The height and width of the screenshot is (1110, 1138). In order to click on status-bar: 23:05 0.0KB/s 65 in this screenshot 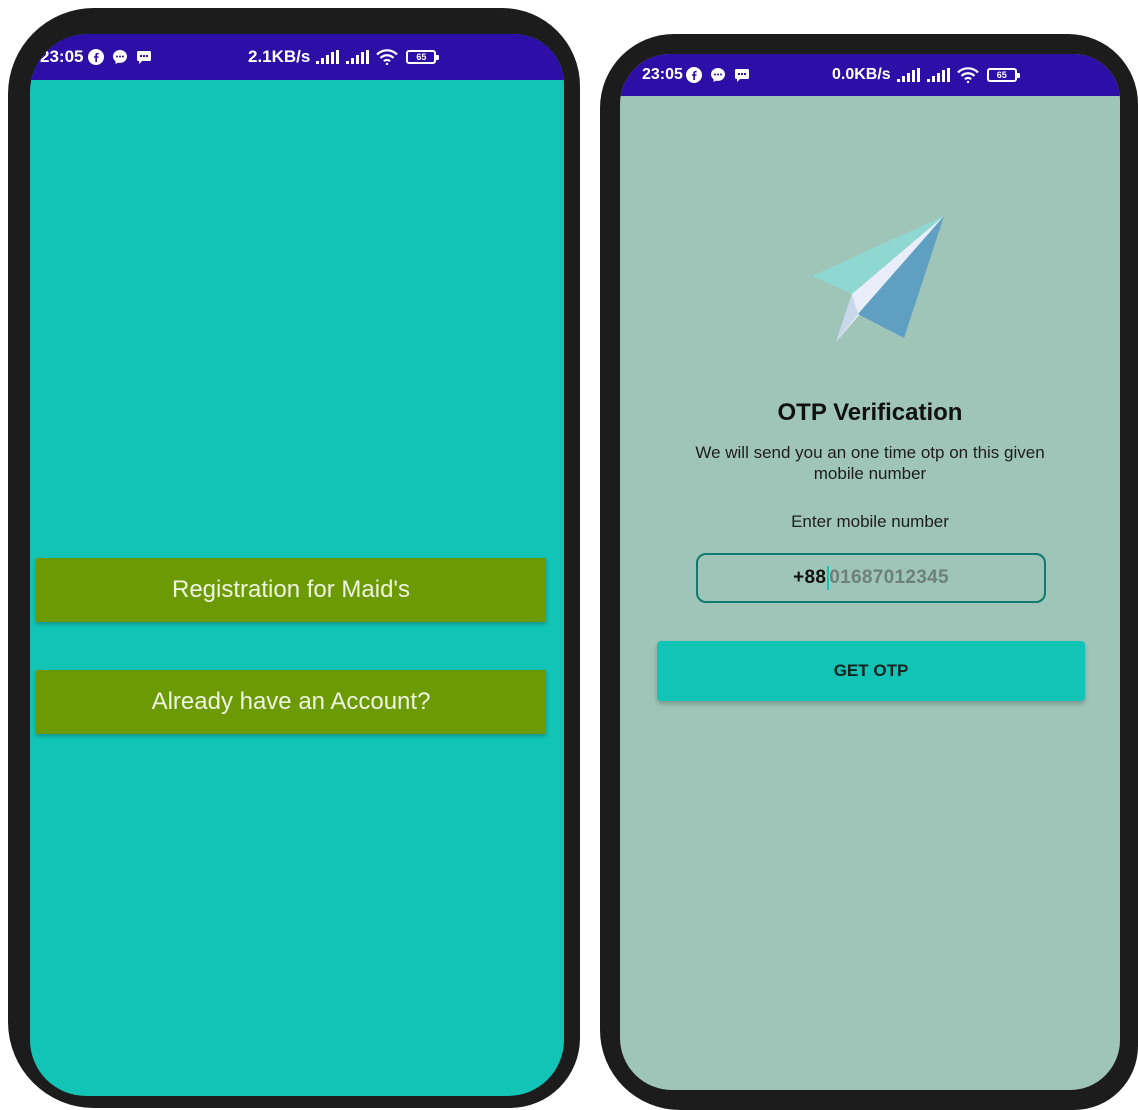, I will do `click(870, 75)`.